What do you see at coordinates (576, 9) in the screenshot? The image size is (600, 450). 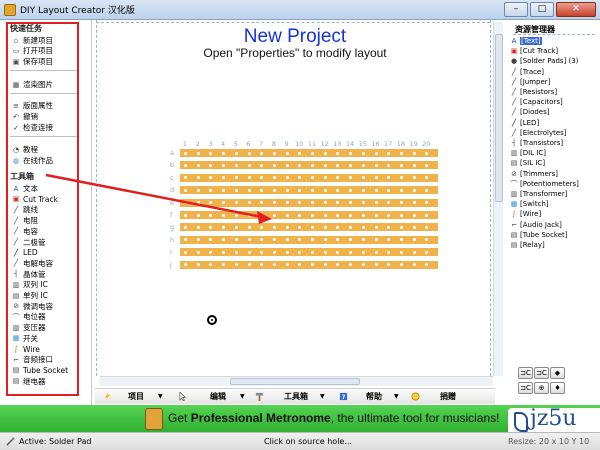 I see `close-button: ✕` at bounding box center [576, 9].